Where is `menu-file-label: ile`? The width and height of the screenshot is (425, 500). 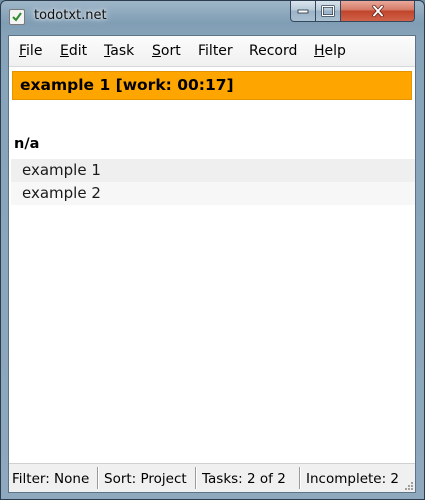 menu-file-label: ile is located at coordinates (34, 51).